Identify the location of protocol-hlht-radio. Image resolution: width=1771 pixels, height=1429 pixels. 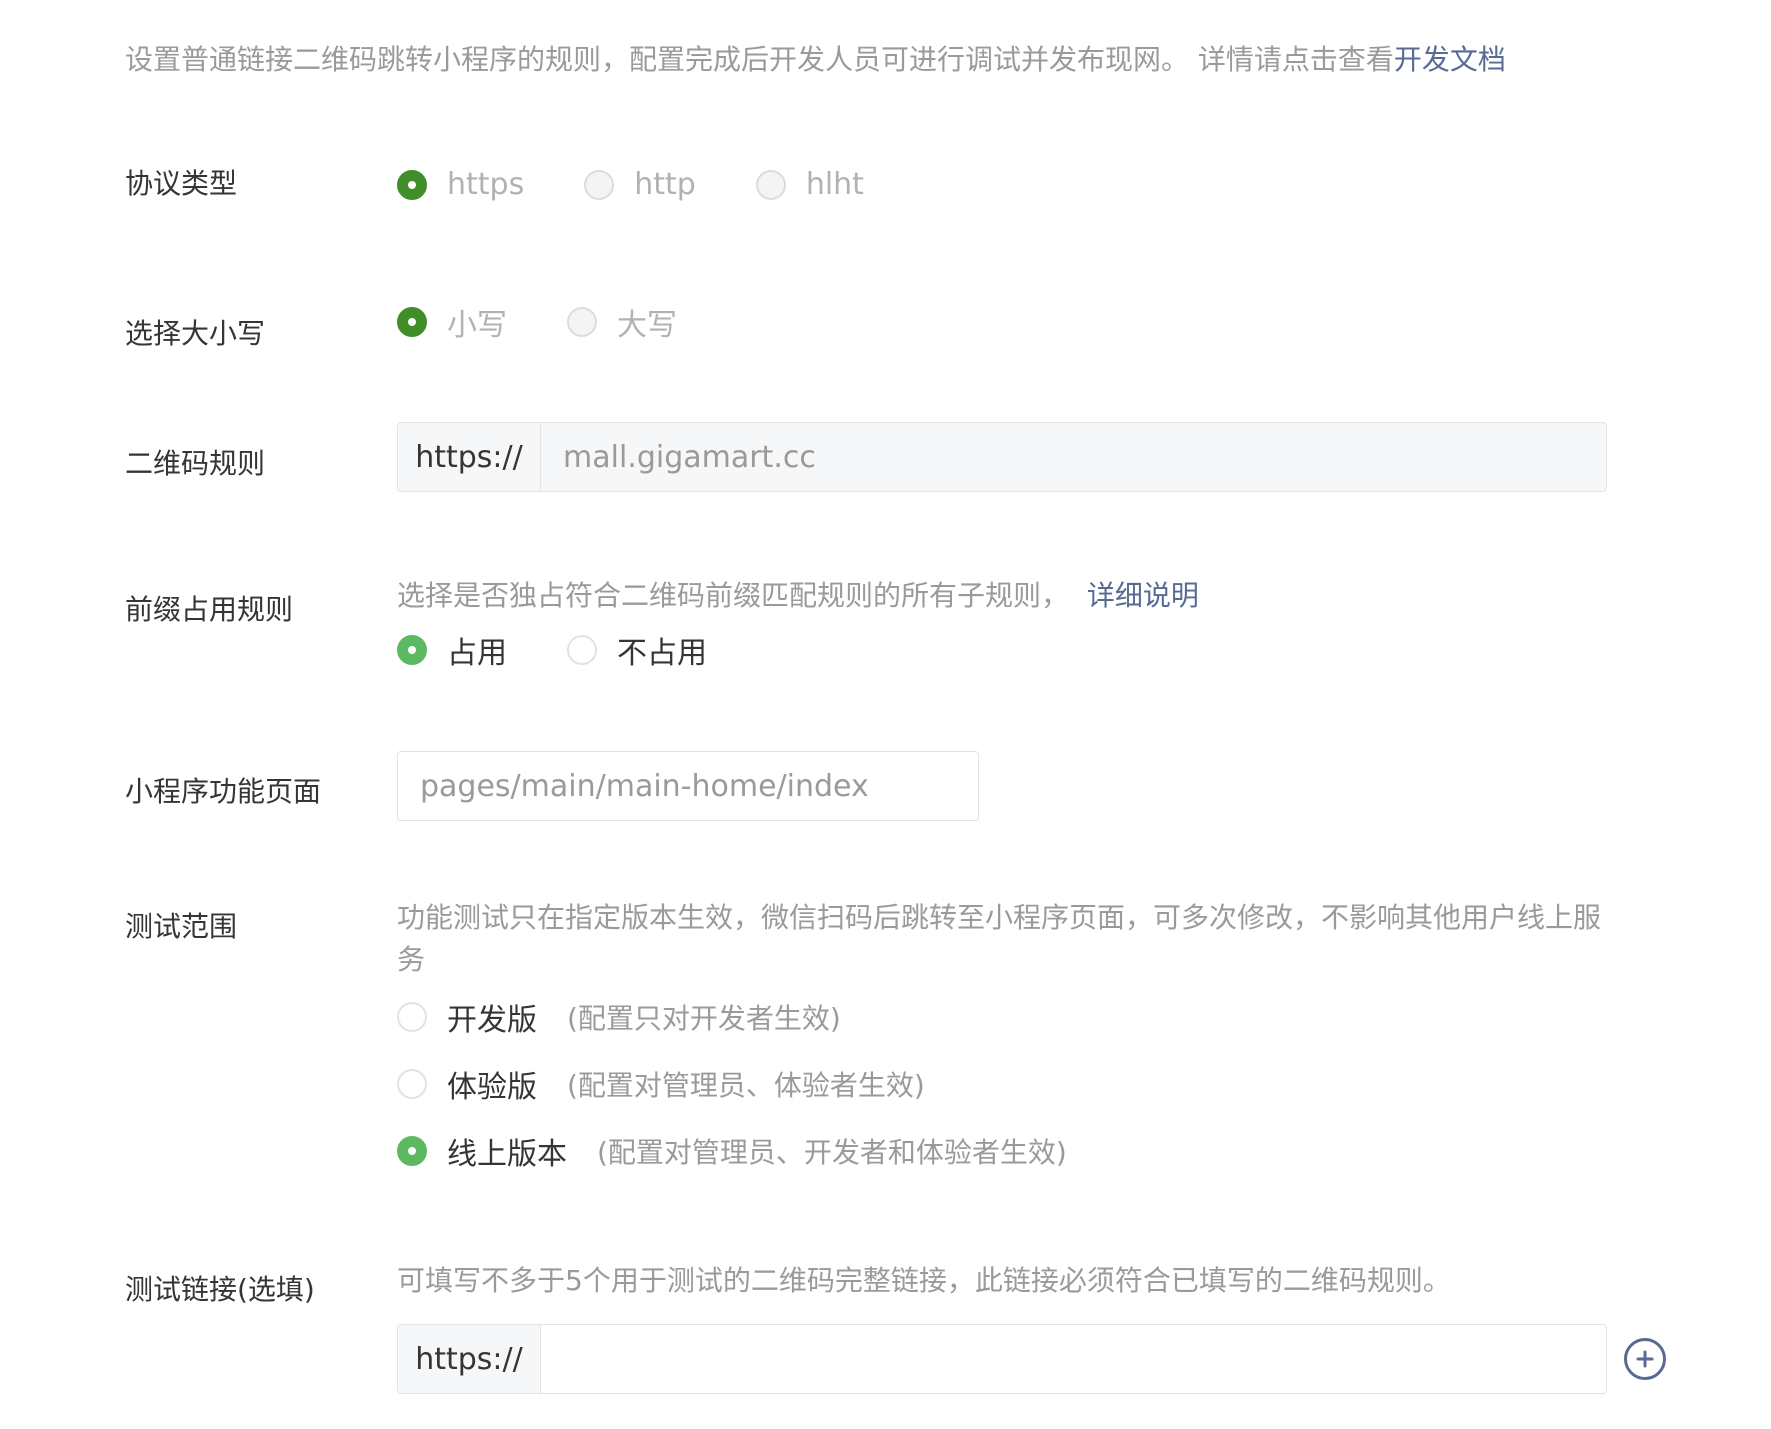
(770, 184).